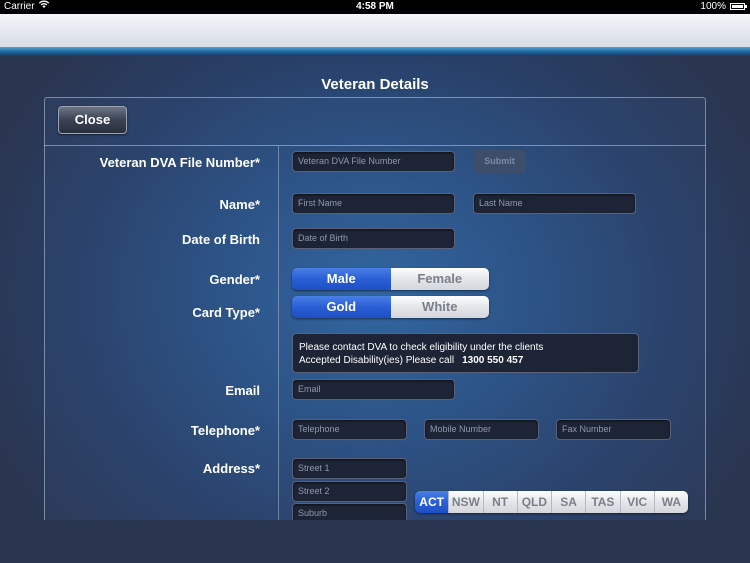 The image size is (750, 563). Describe the element at coordinates (603, 502) in the screenshot. I see `state-option-tas: TAS` at that location.